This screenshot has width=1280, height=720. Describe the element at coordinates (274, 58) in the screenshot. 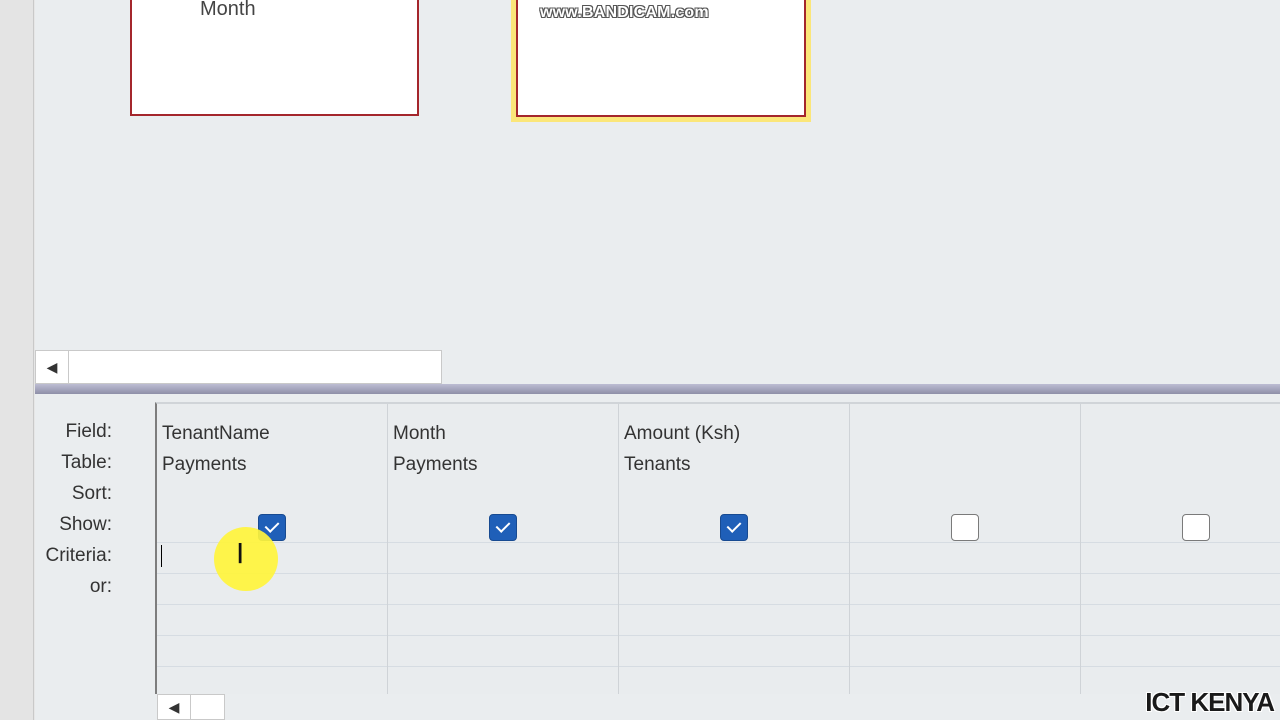

I see `payments-table-box: Month` at that location.